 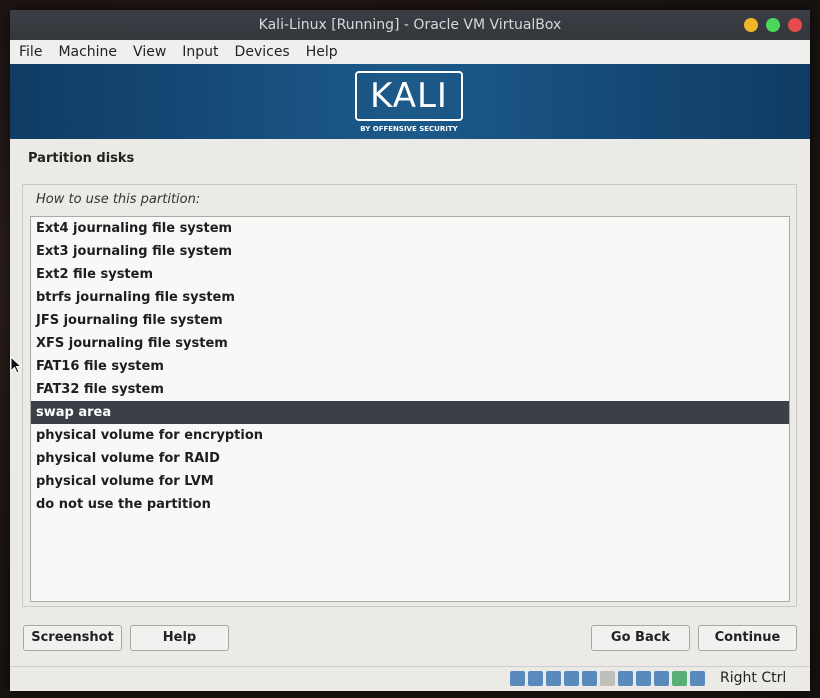 What do you see at coordinates (410, 251) in the screenshot?
I see `list-item-ext3: Ext3 journaling file system` at bounding box center [410, 251].